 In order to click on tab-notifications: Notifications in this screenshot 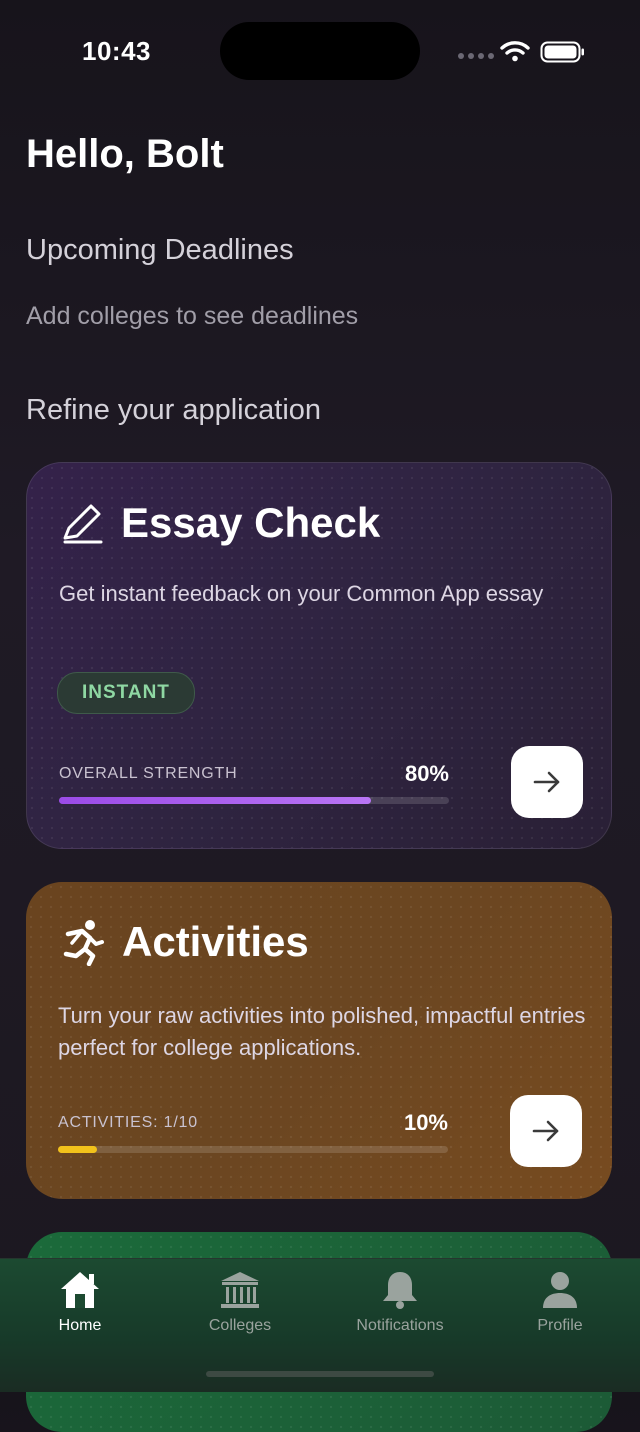, I will do `click(400, 1302)`.